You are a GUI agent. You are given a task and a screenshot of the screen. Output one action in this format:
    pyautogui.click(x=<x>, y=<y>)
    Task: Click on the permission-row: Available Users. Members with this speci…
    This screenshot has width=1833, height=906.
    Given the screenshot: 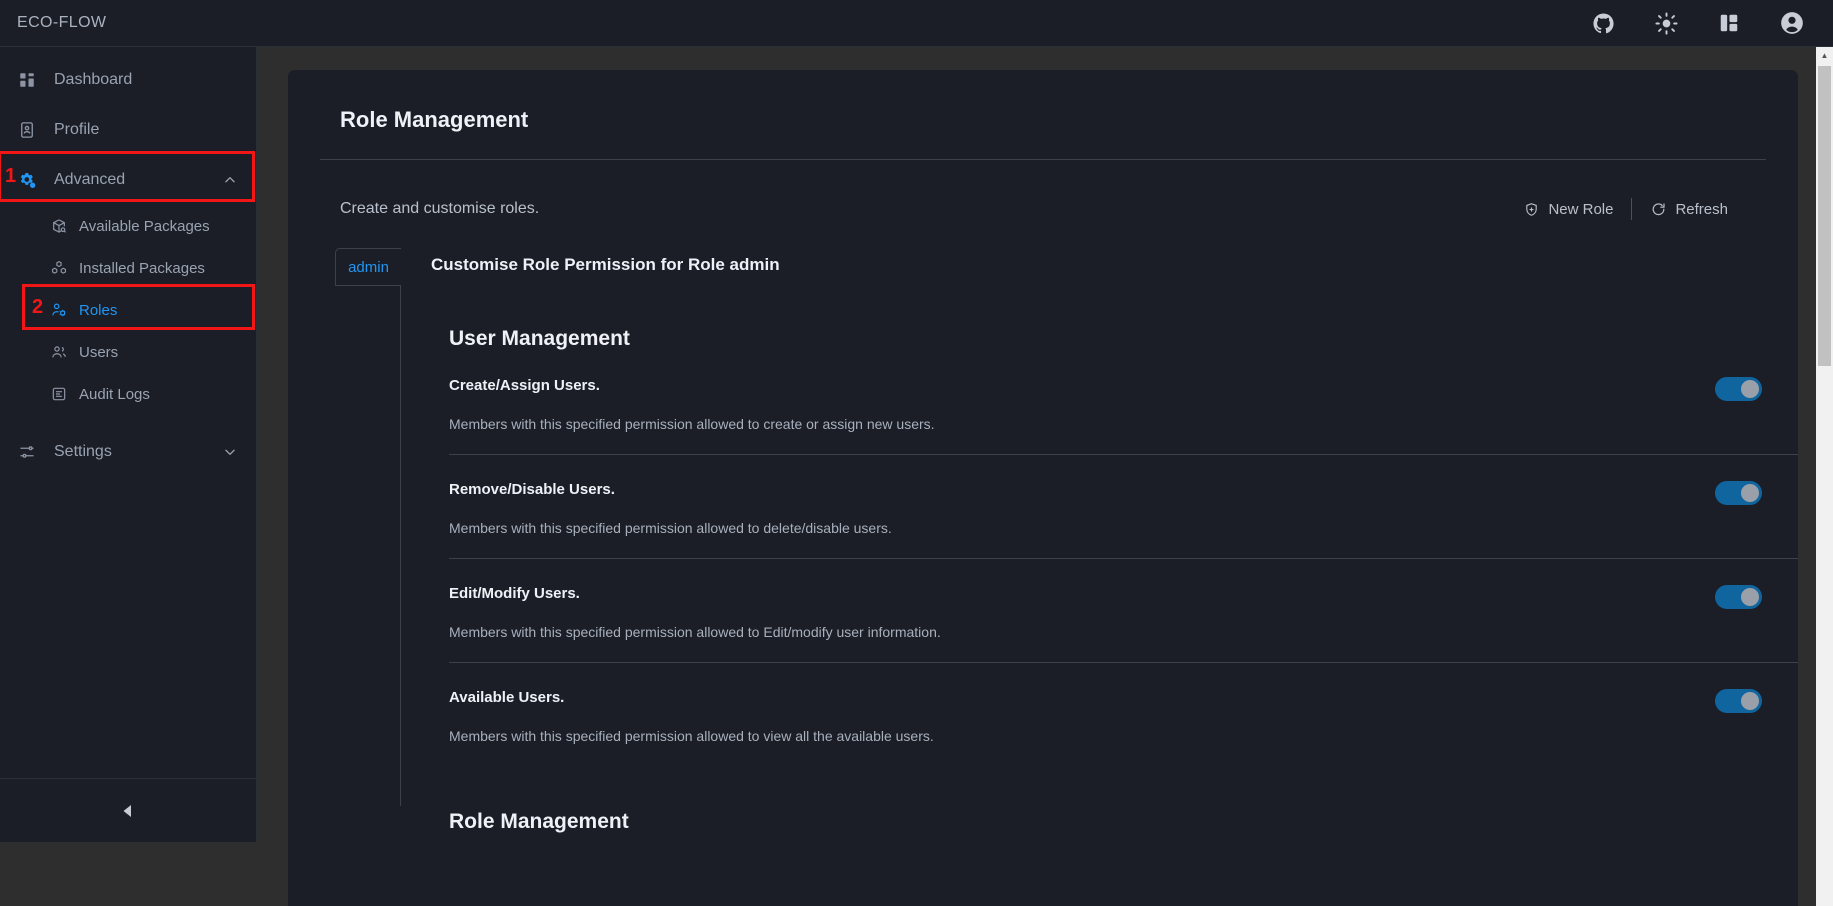 What is the action you would take?
    pyautogui.click(x=1123, y=714)
    